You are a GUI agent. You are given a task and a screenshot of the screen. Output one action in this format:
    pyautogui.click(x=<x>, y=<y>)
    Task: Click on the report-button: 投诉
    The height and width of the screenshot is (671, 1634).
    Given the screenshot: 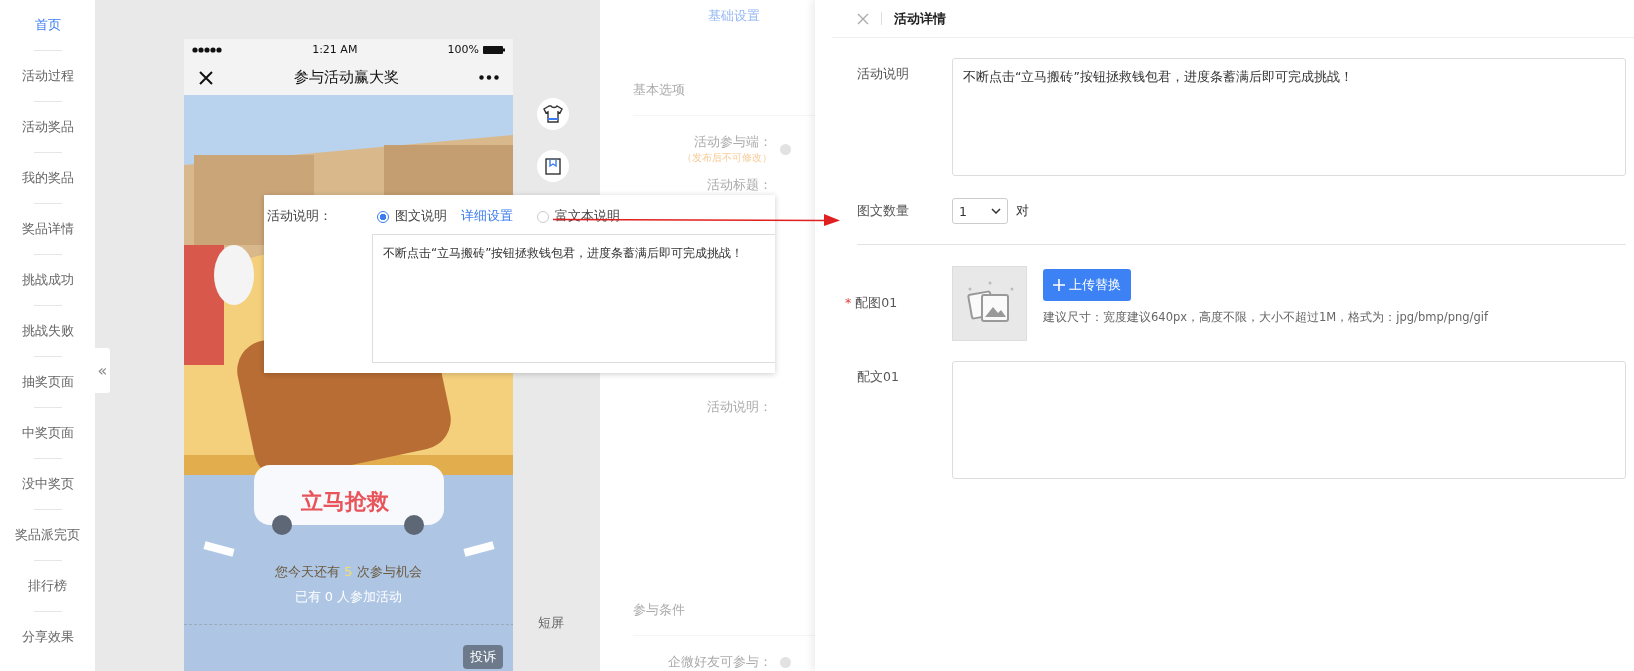 What is the action you would take?
    pyautogui.click(x=483, y=657)
    